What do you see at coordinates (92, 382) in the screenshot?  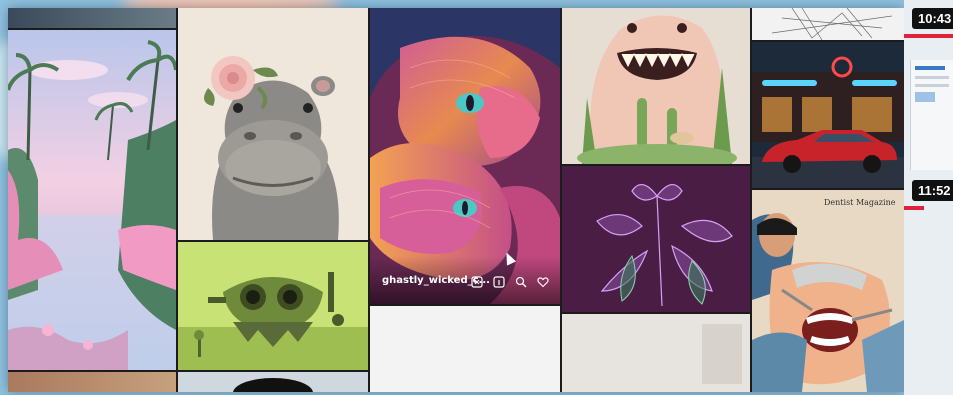 I see `gallery-image-bottom-left` at bounding box center [92, 382].